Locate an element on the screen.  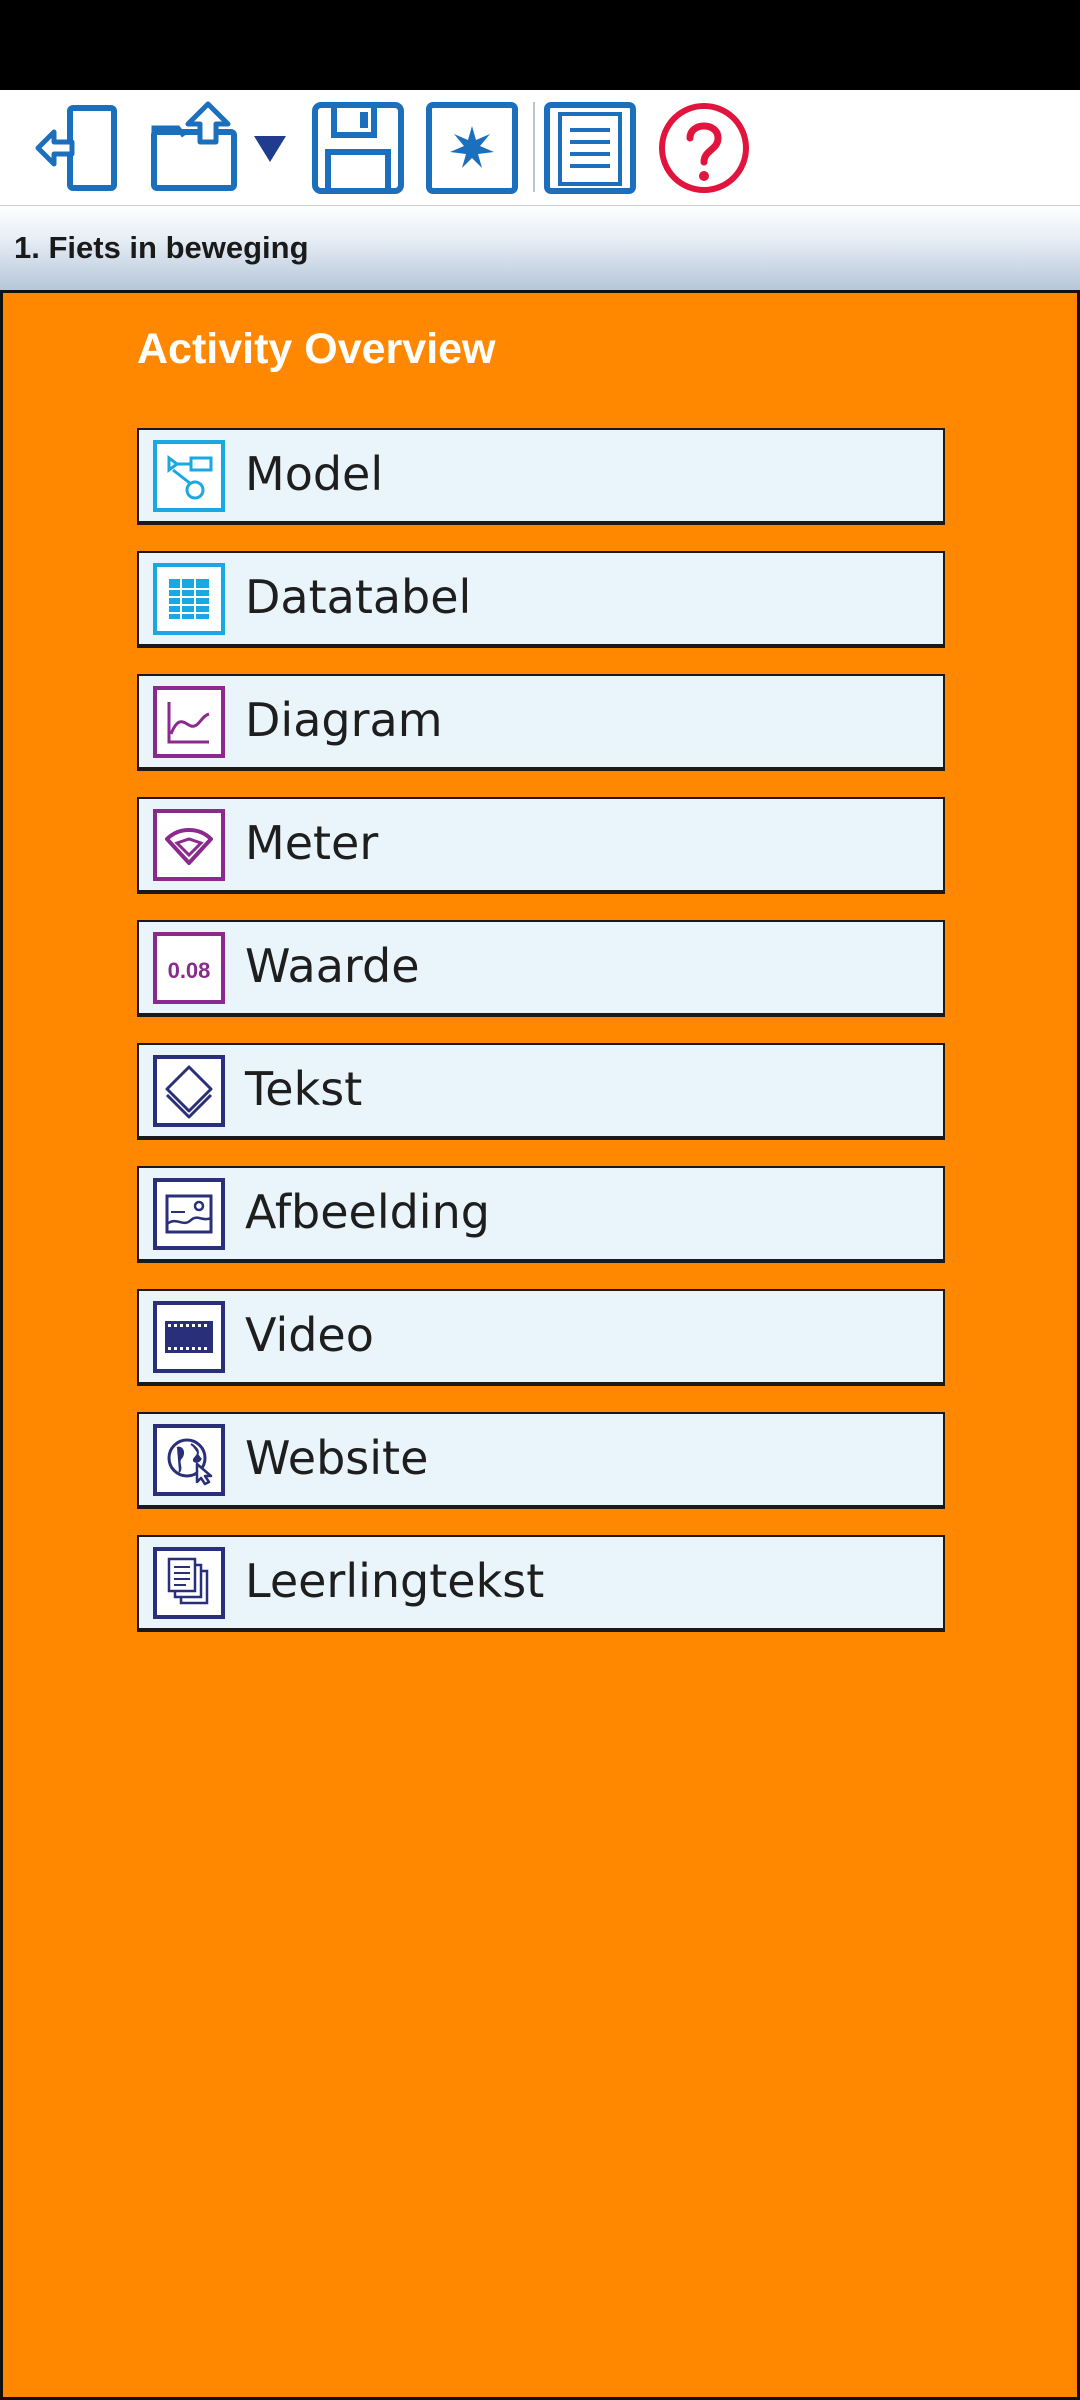
help-icon is located at coordinates (704, 148).